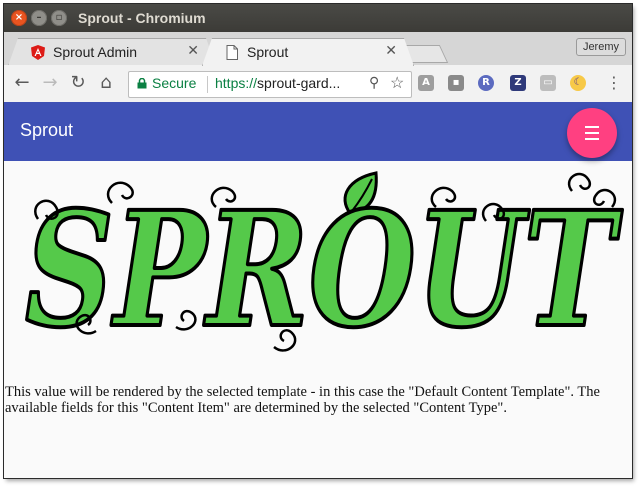 The image size is (641, 486). I want to click on reload-button: ↻, so click(78, 83).